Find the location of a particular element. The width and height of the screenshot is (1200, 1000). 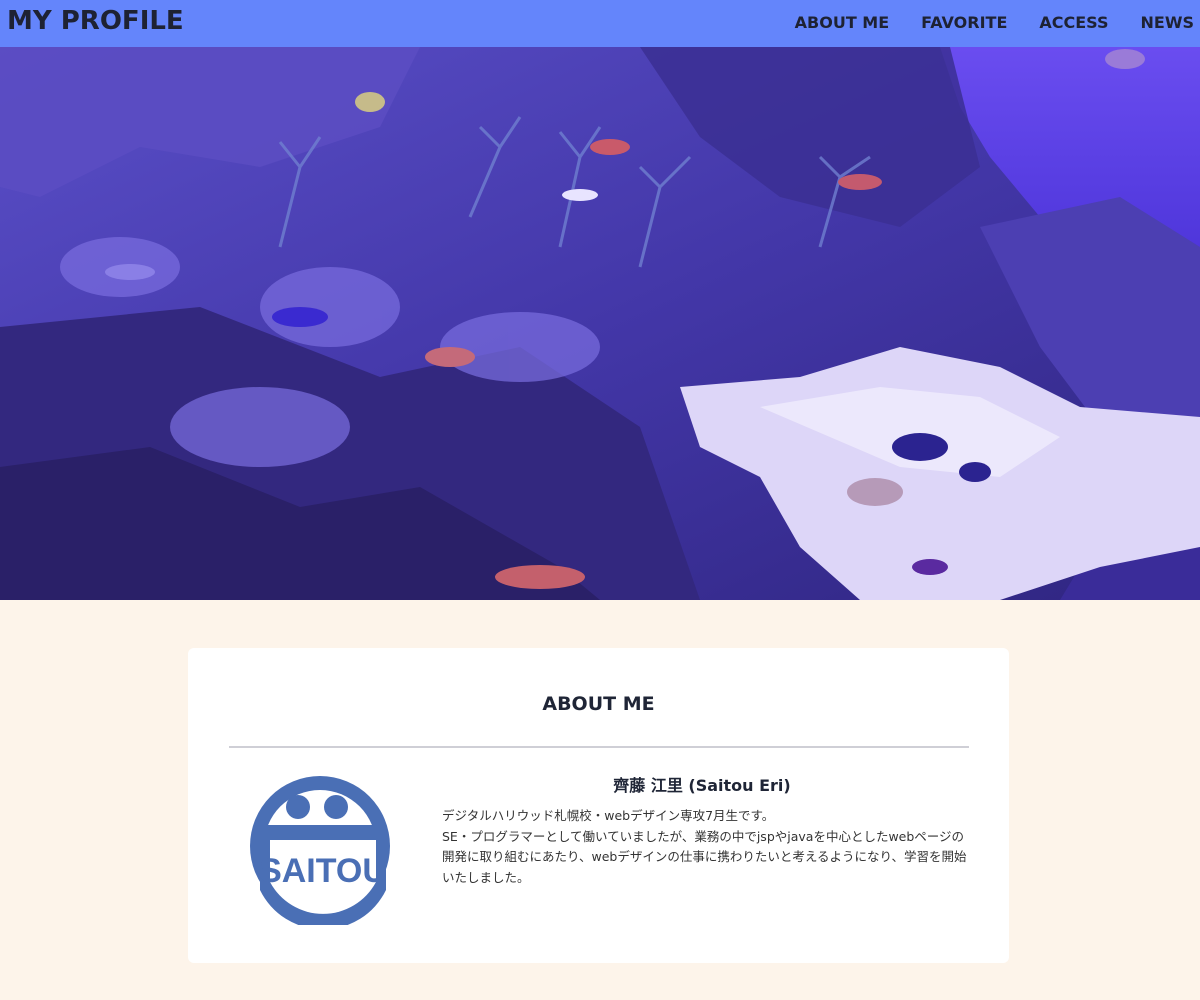

nav-favorite: FAVORITE is located at coordinates (964, 22).